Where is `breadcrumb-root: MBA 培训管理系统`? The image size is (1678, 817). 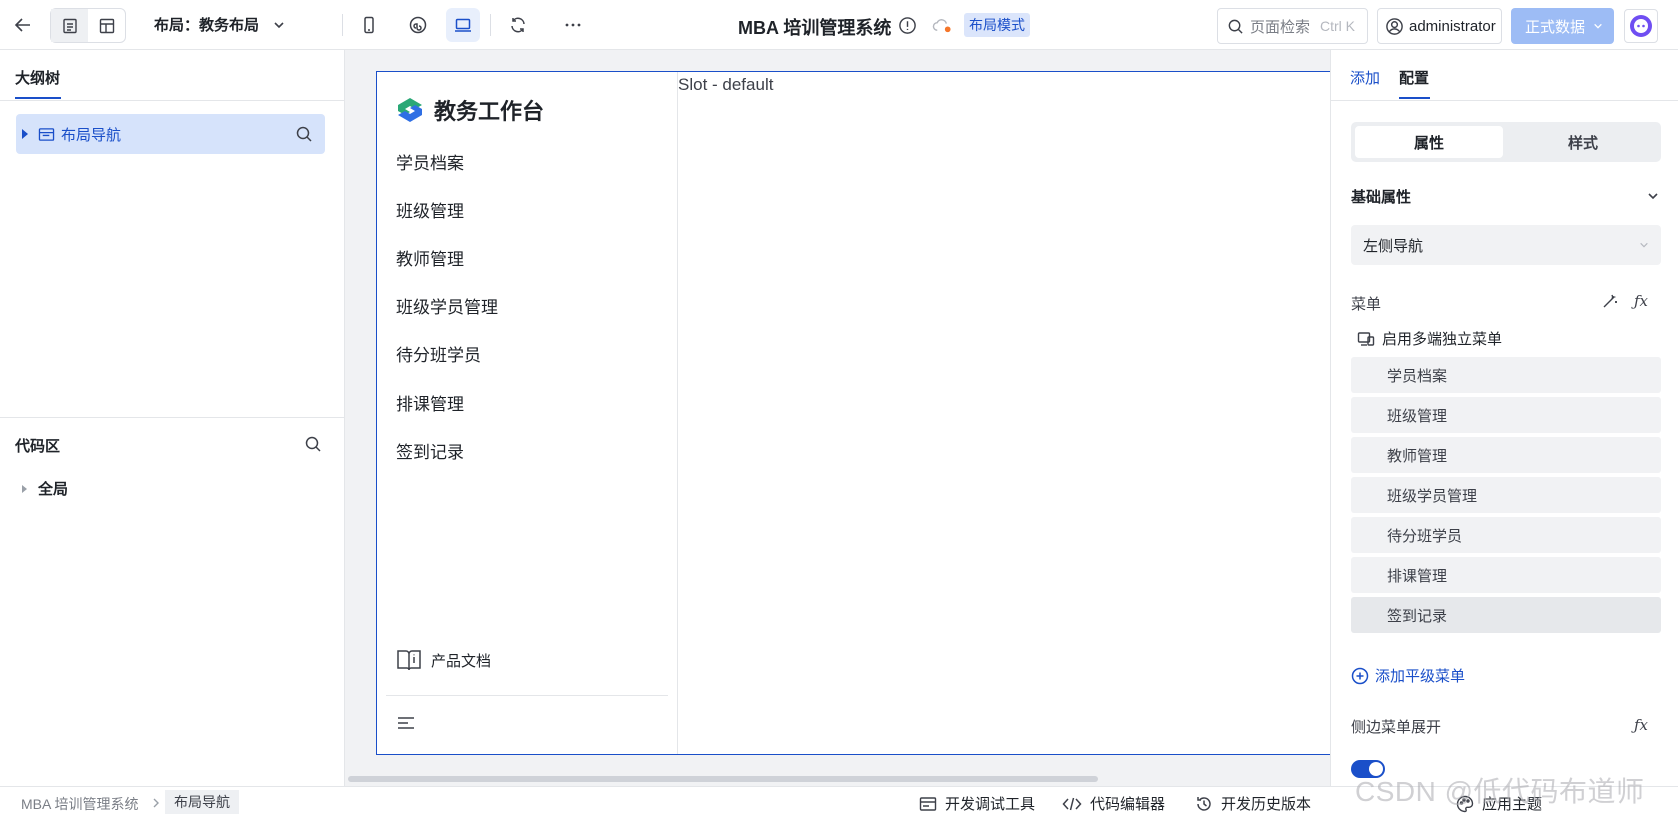
breadcrumb-root: MBA 培训管理系统 is located at coordinates (79, 804).